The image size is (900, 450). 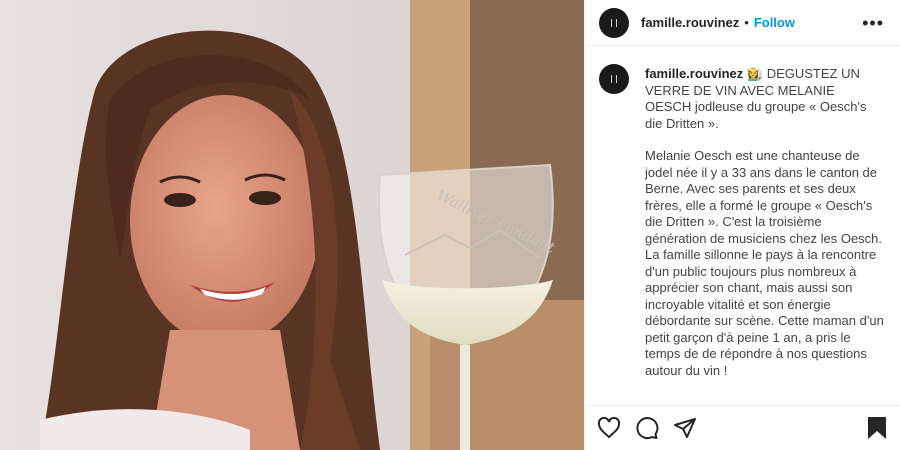 What do you see at coordinates (755, 73) in the screenshot?
I see `farmer-emoji: 👩‍🌾` at bounding box center [755, 73].